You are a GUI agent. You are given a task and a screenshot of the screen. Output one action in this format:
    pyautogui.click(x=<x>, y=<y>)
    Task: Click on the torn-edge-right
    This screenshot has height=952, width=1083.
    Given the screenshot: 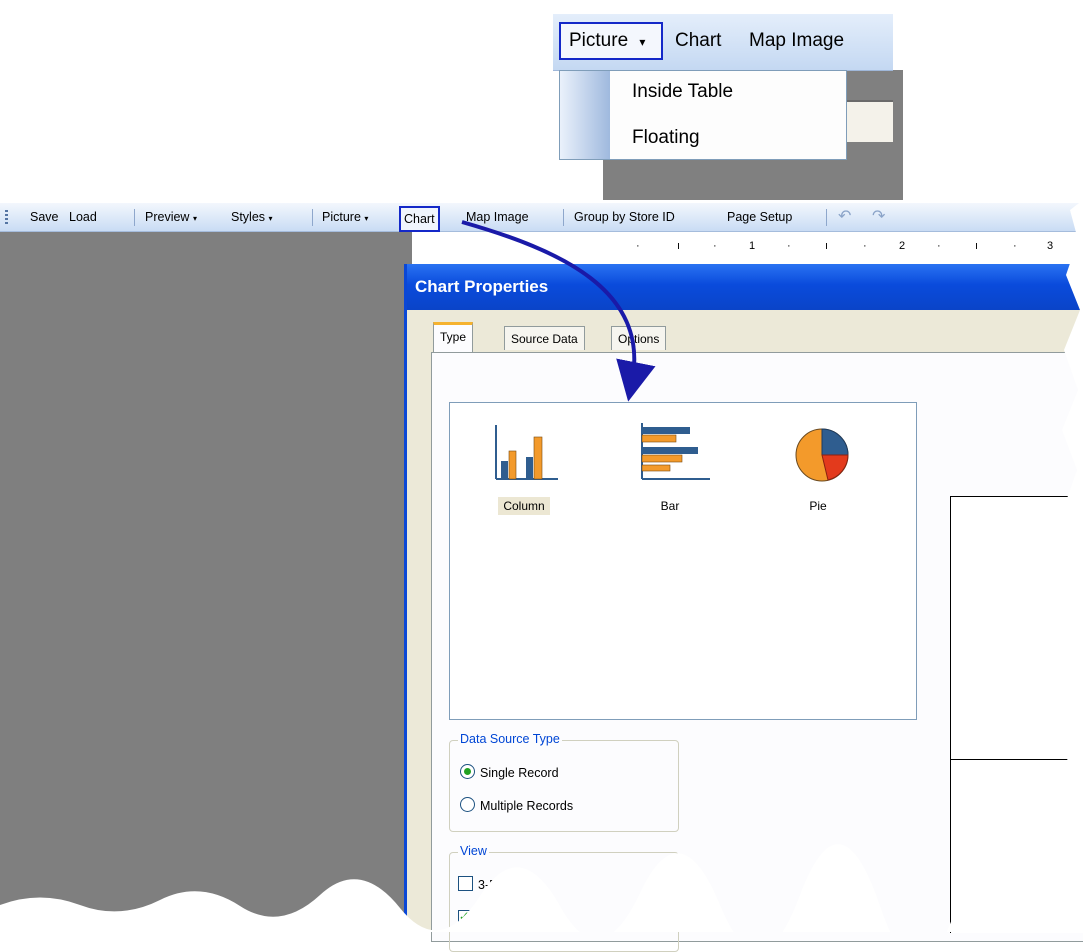 What is the action you would take?
    pyautogui.click(x=1072, y=555)
    